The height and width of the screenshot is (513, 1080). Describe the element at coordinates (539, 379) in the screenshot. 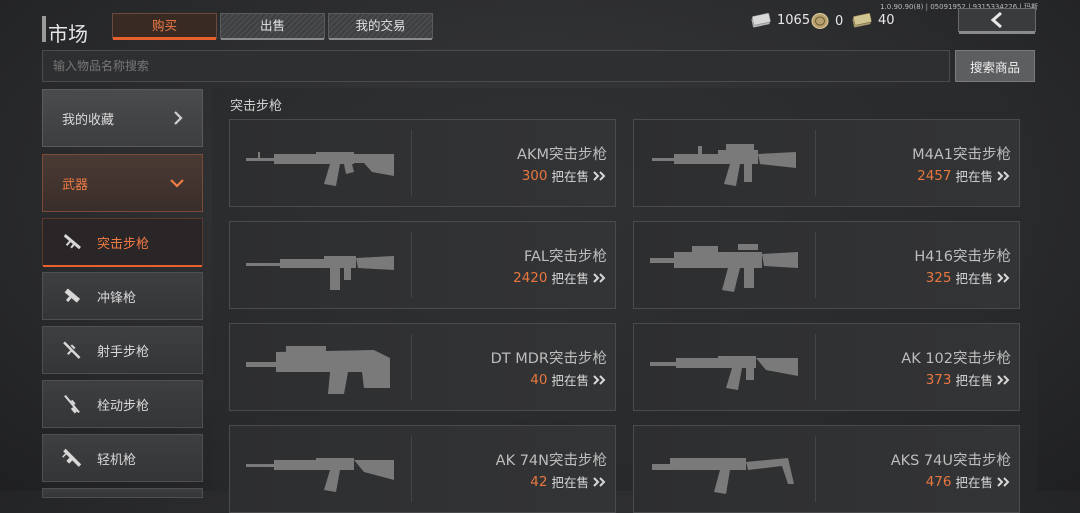

I see `sale-count: 40` at that location.